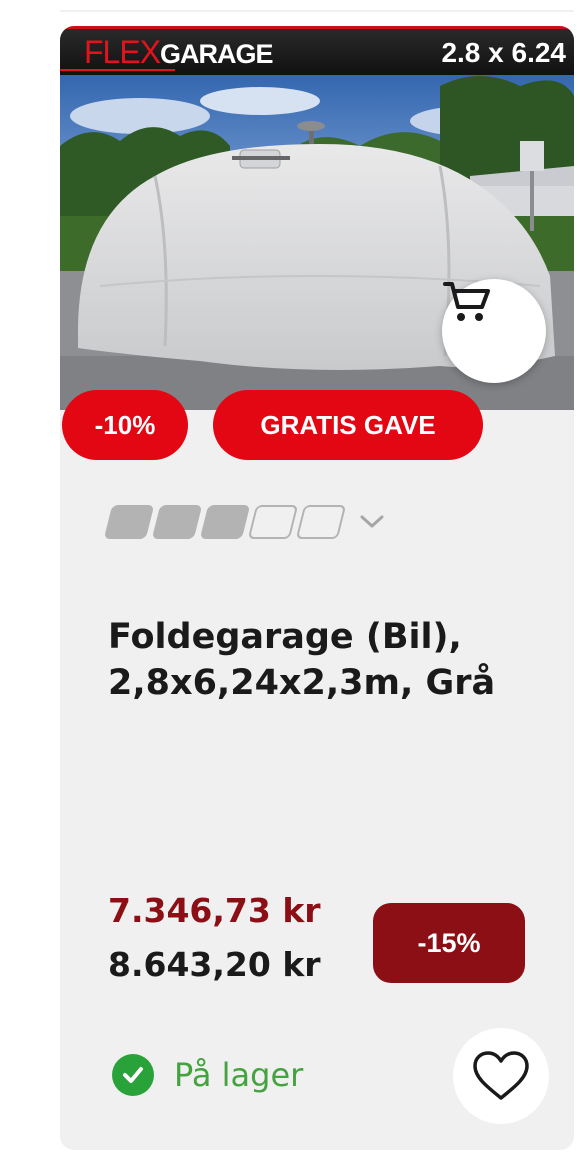 The width and height of the screenshot is (586, 1169). Describe the element at coordinates (317, 6) in the screenshot. I see `previous-card-edge` at that location.